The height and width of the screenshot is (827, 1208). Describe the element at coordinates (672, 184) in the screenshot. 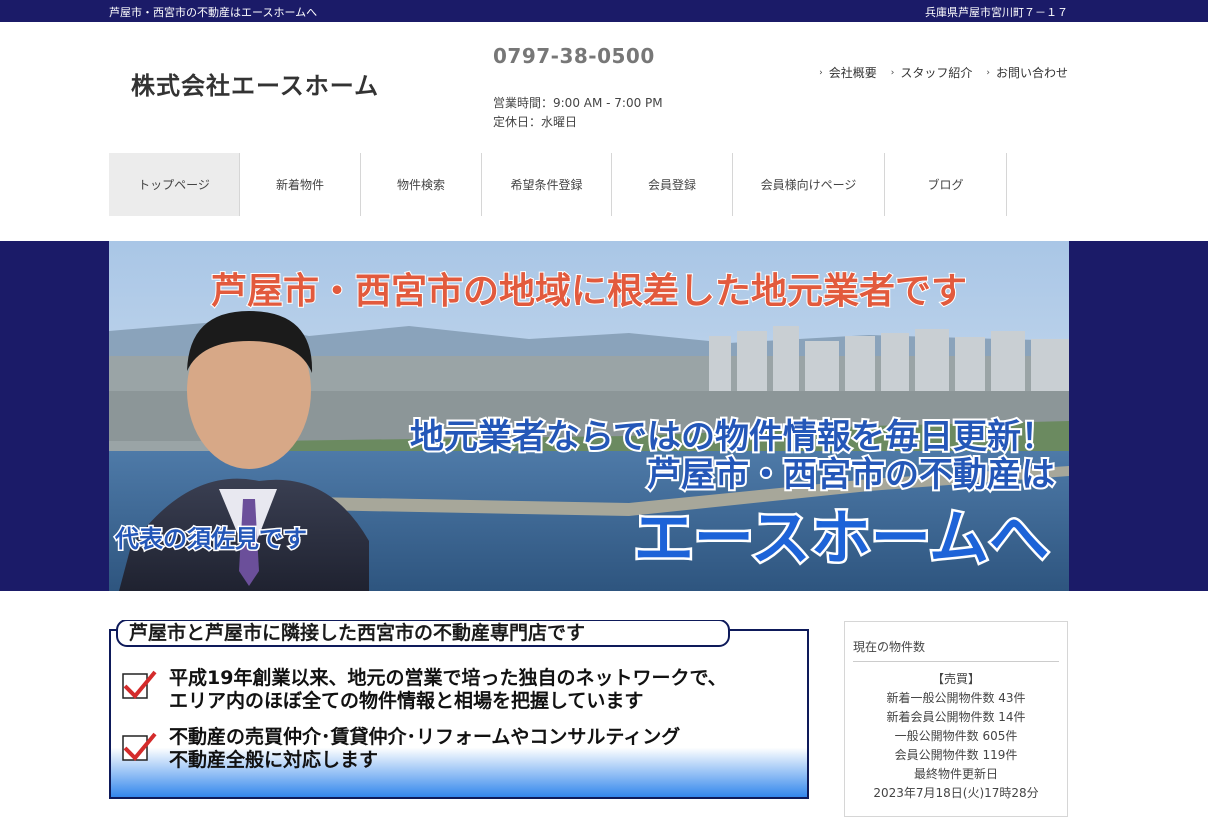

I see `nav-register: 会員登録` at that location.